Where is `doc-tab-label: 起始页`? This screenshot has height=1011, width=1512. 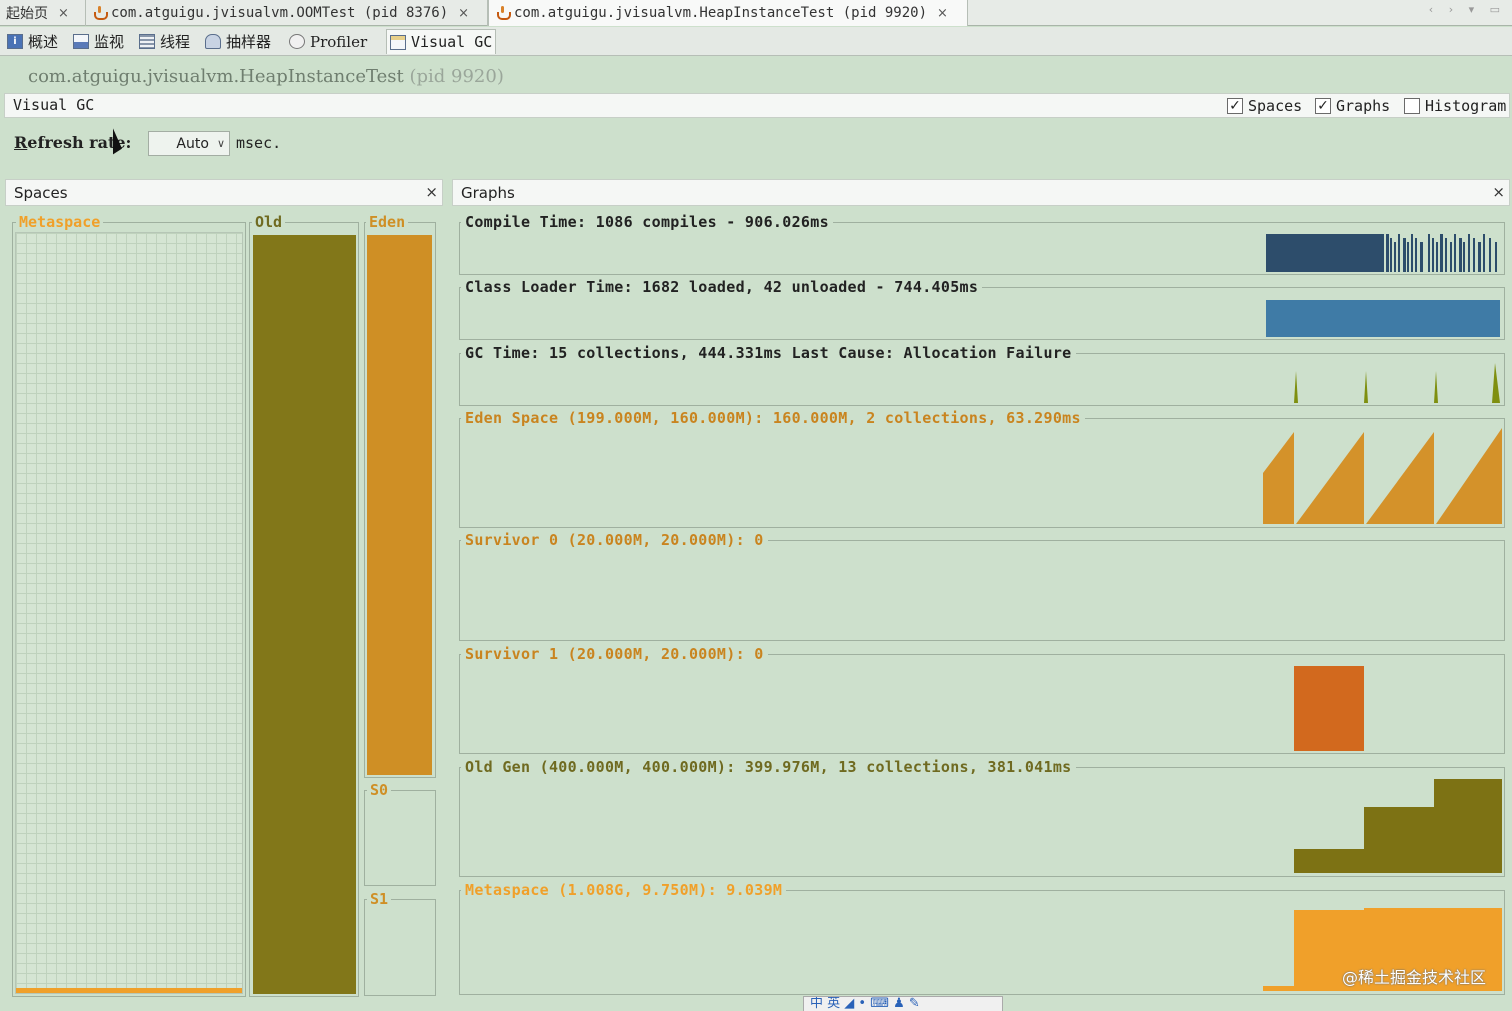
doc-tab-label: 起始页 is located at coordinates (27, 14).